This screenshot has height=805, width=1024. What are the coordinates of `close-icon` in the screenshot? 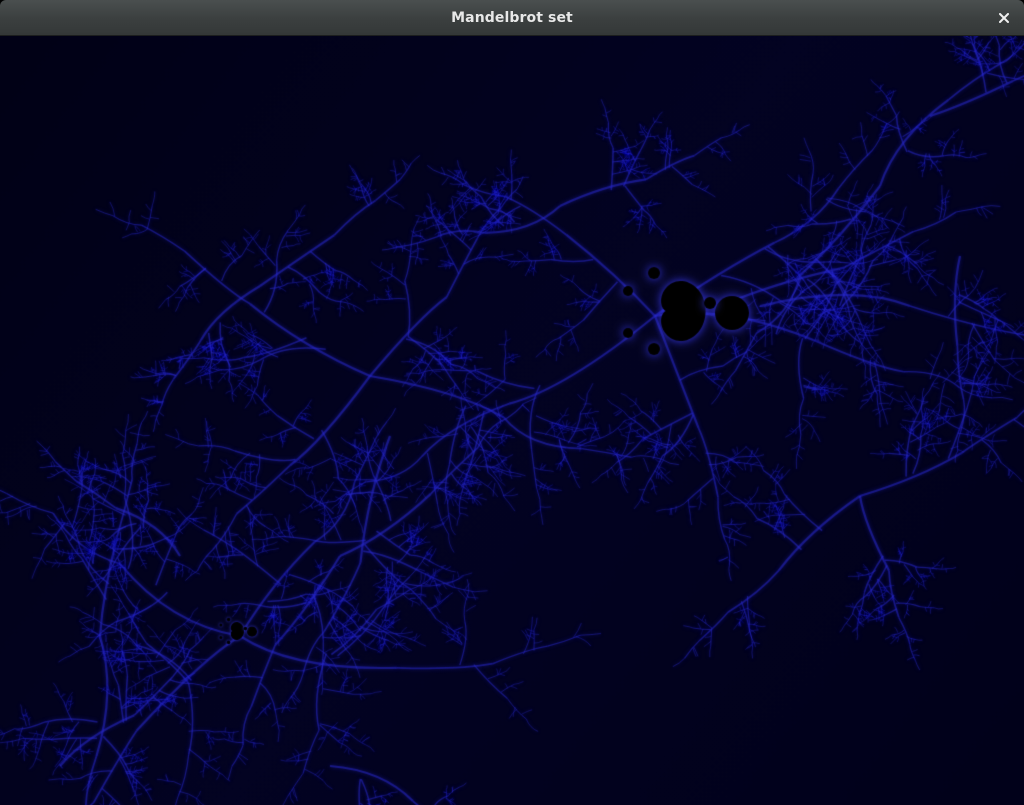 It's located at (1004, 18).